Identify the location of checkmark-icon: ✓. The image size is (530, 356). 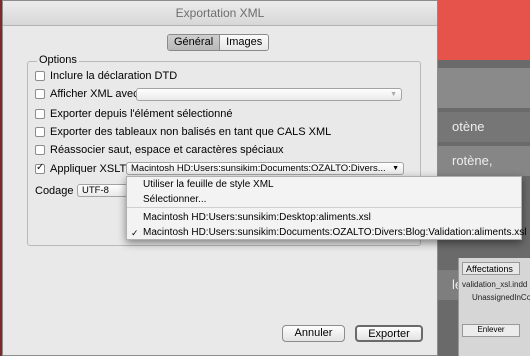
(135, 233).